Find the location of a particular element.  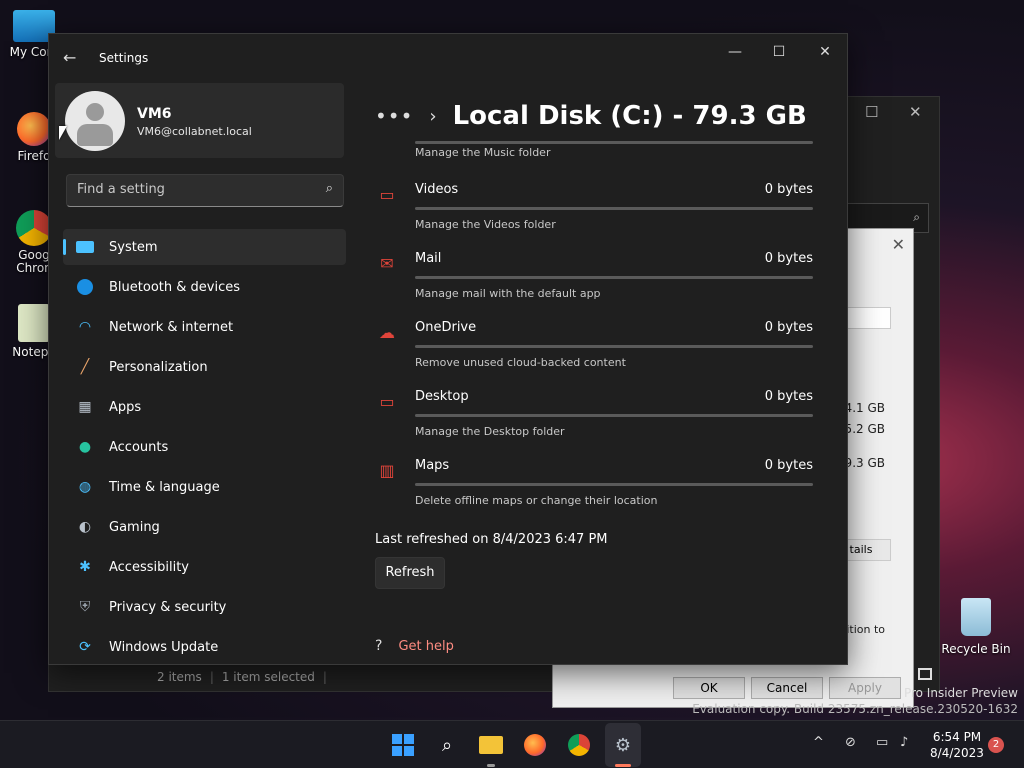

back-arrow-icon: ← is located at coordinates (69, 57).